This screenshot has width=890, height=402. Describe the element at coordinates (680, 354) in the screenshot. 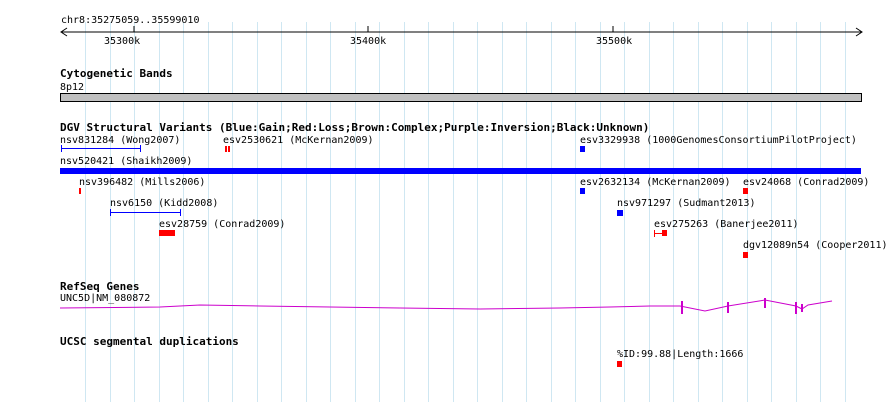

I see `segdup-label: %ID:99.88|Length:1666` at that location.